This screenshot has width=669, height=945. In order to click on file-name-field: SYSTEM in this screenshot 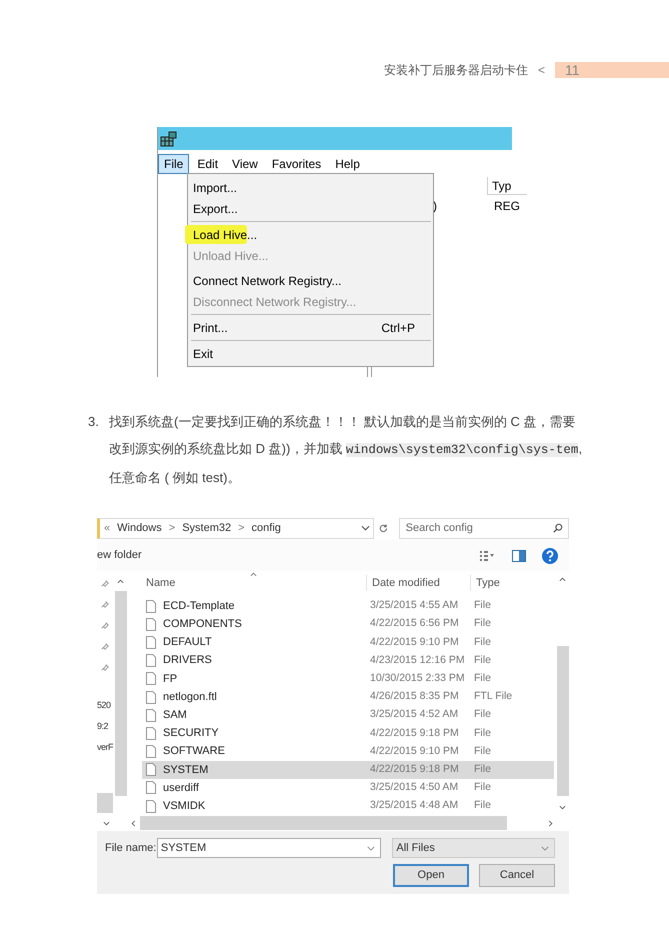, I will do `click(269, 848)`.